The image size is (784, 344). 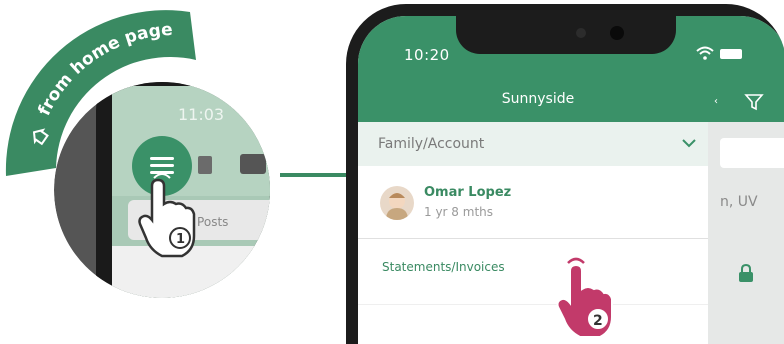 I want to click on family-account-row: Family/Account, so click(x=533, y=144).